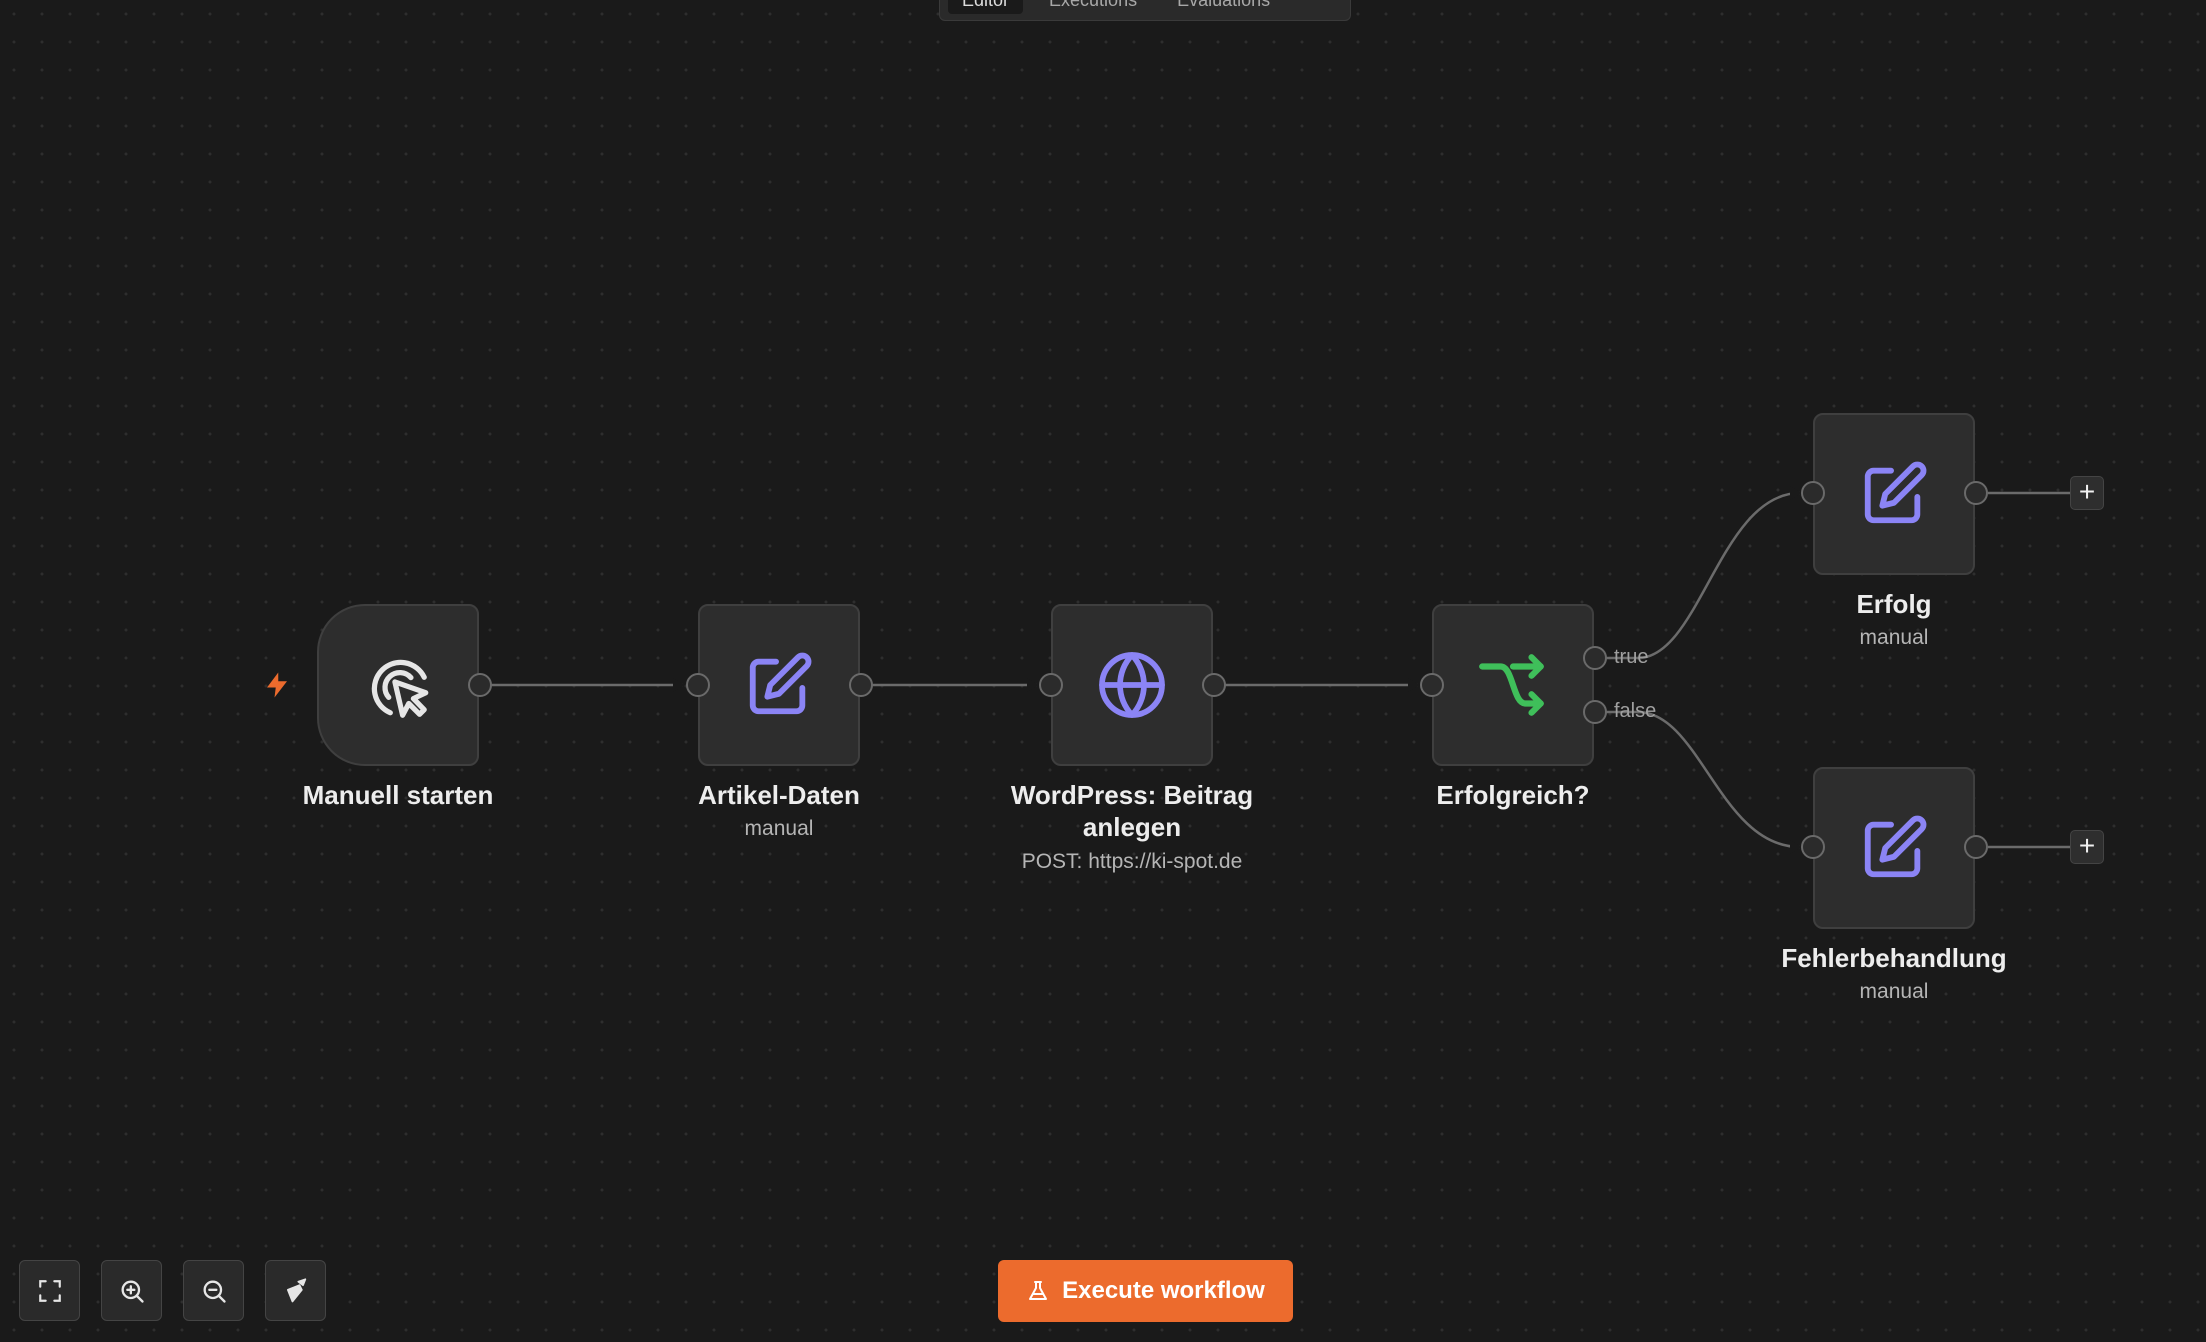  I want to click on globe-icon, so click(1132, 685).